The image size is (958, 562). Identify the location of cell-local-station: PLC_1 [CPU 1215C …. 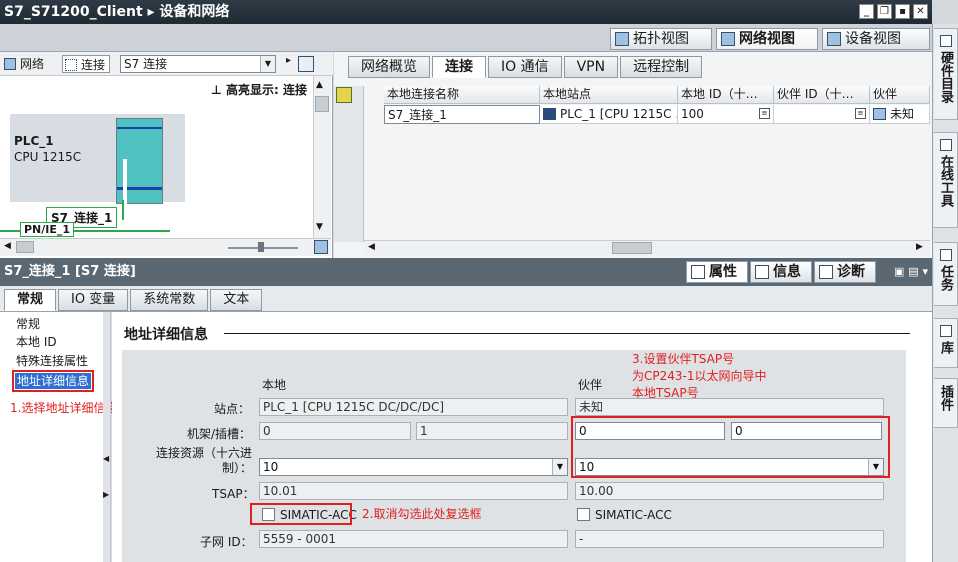
(609, 114).